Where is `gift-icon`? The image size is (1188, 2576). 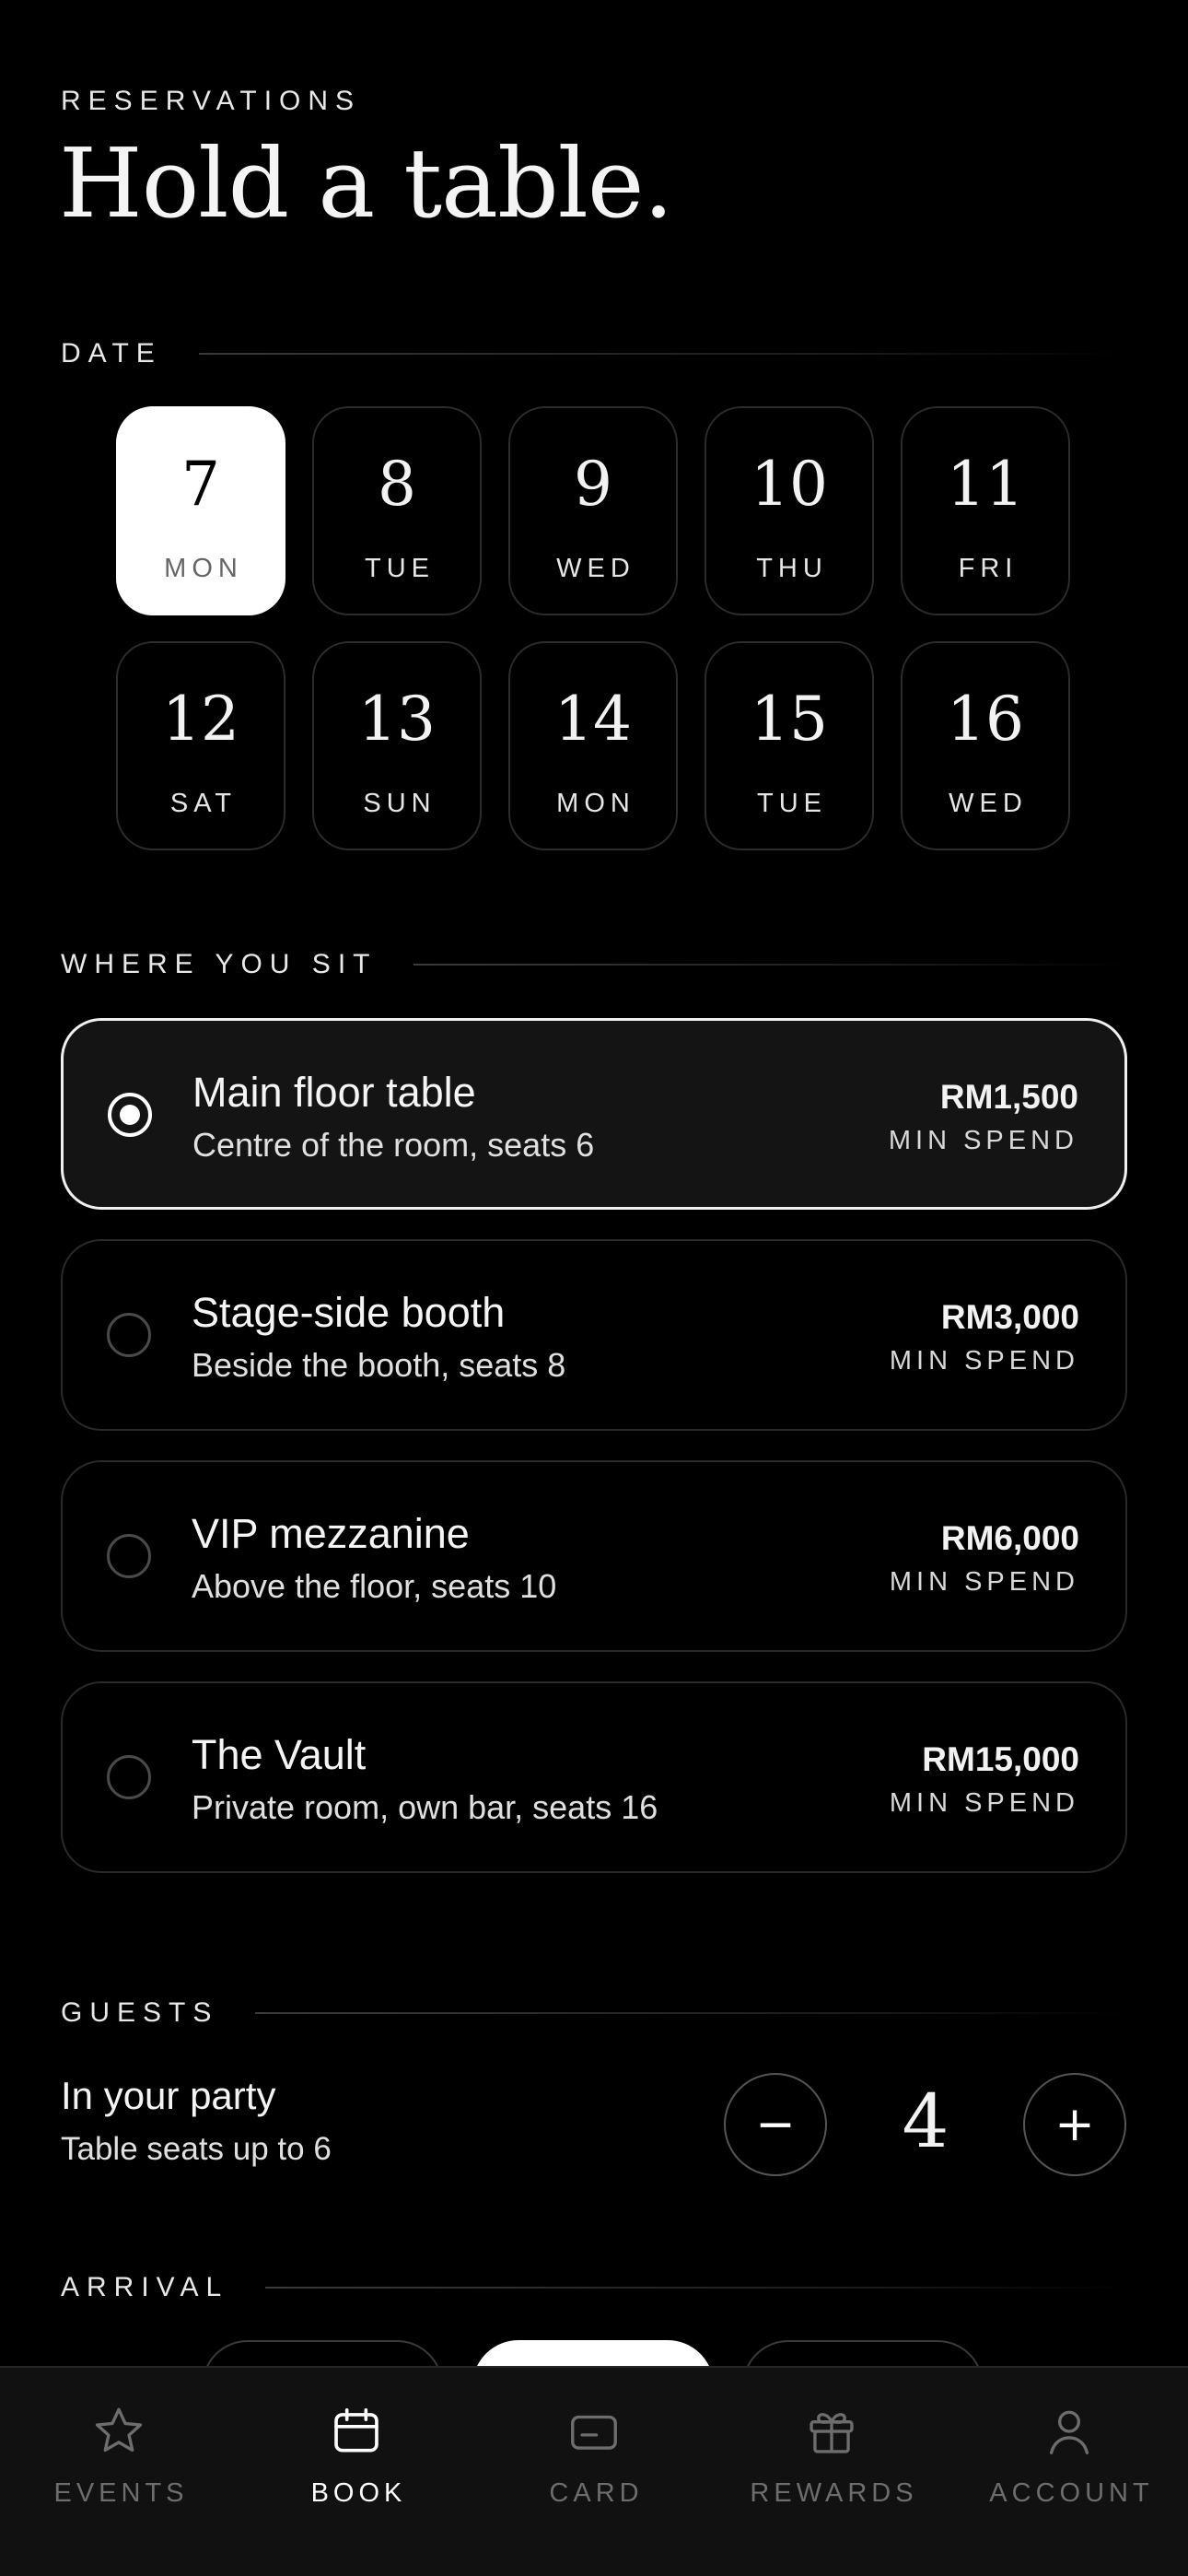
gift-icon is located at coordinates (831, 2433).